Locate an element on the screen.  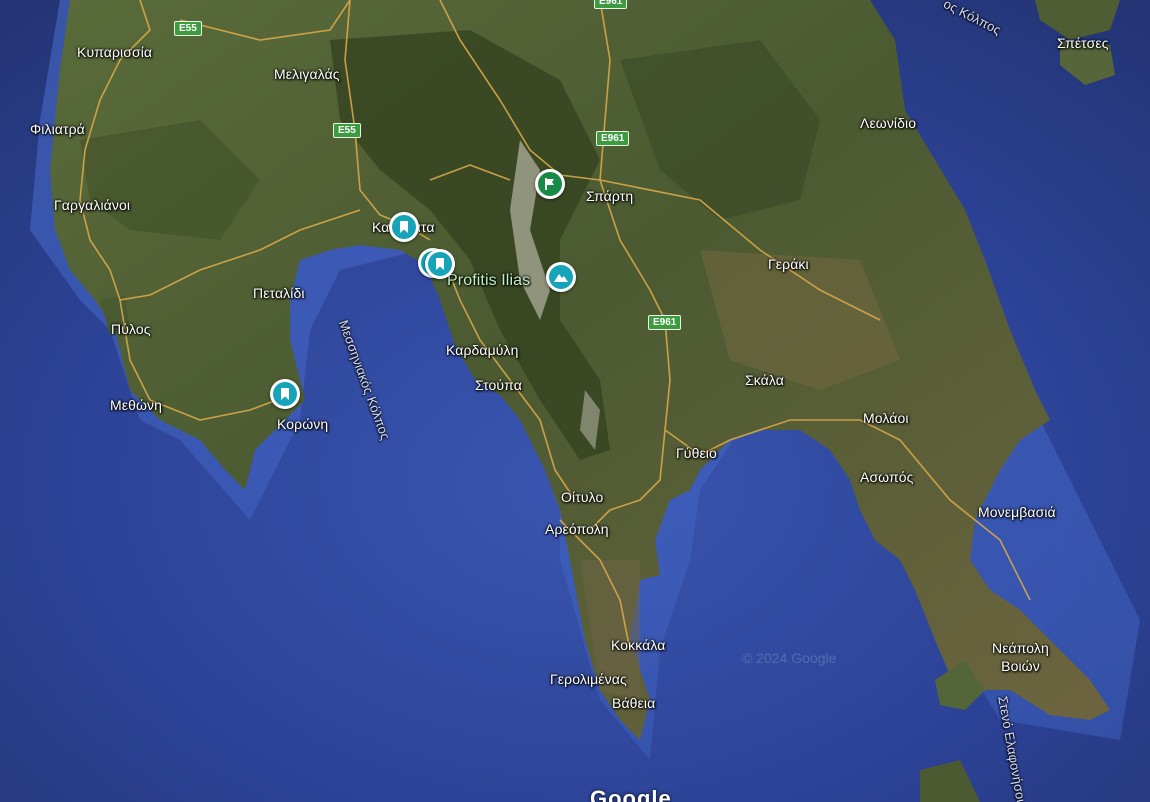
place-label-spetses: Σπέτσες is located at coordinates (1083, 43).